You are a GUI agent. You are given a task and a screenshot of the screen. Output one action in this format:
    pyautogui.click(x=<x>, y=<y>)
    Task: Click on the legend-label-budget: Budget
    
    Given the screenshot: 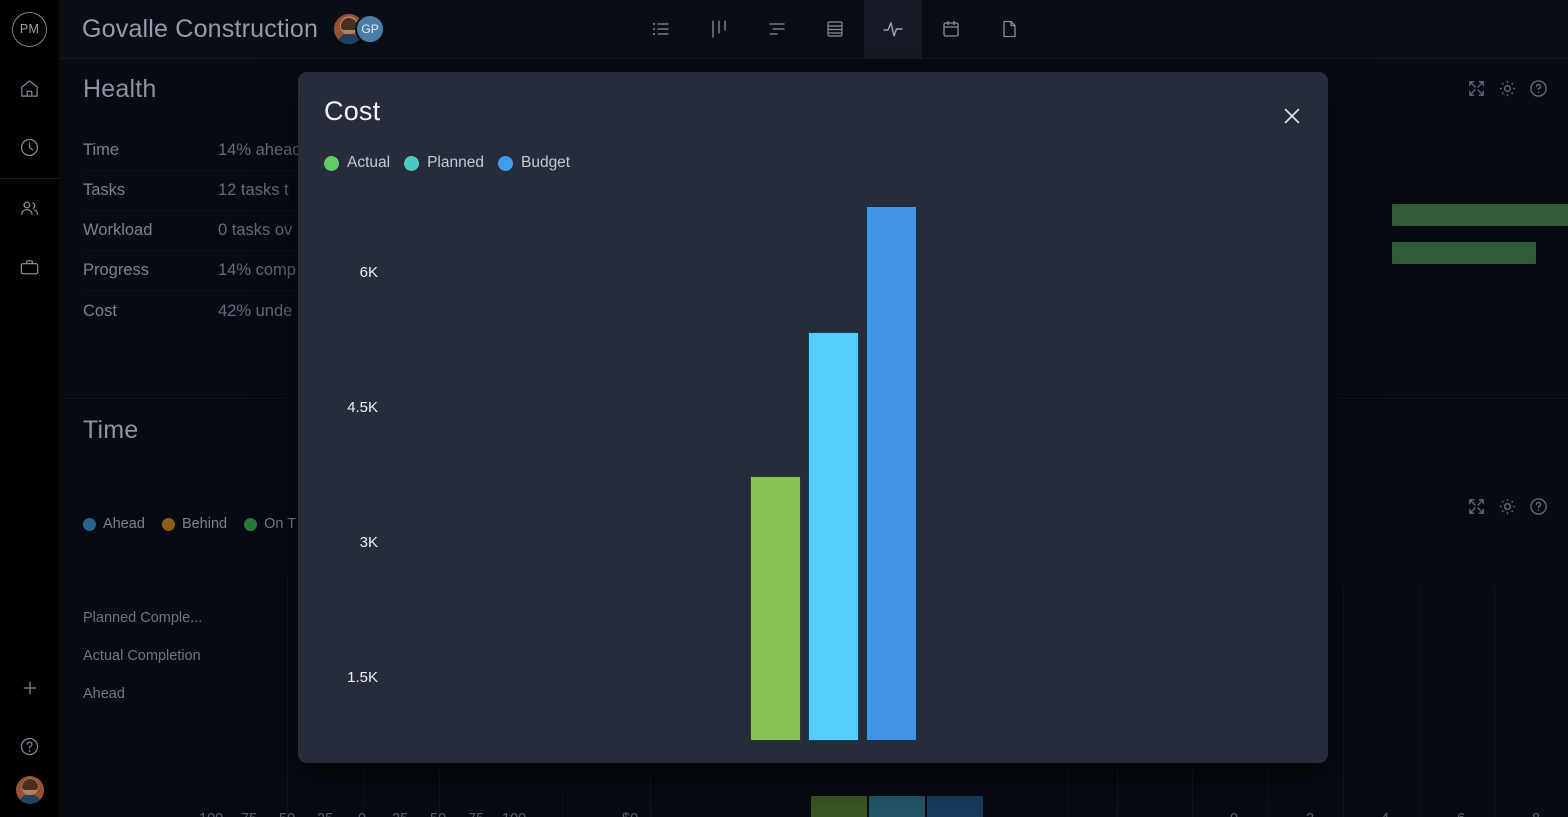 What is the action you would take?
    pyautogui.click(x=545, y=162)
    